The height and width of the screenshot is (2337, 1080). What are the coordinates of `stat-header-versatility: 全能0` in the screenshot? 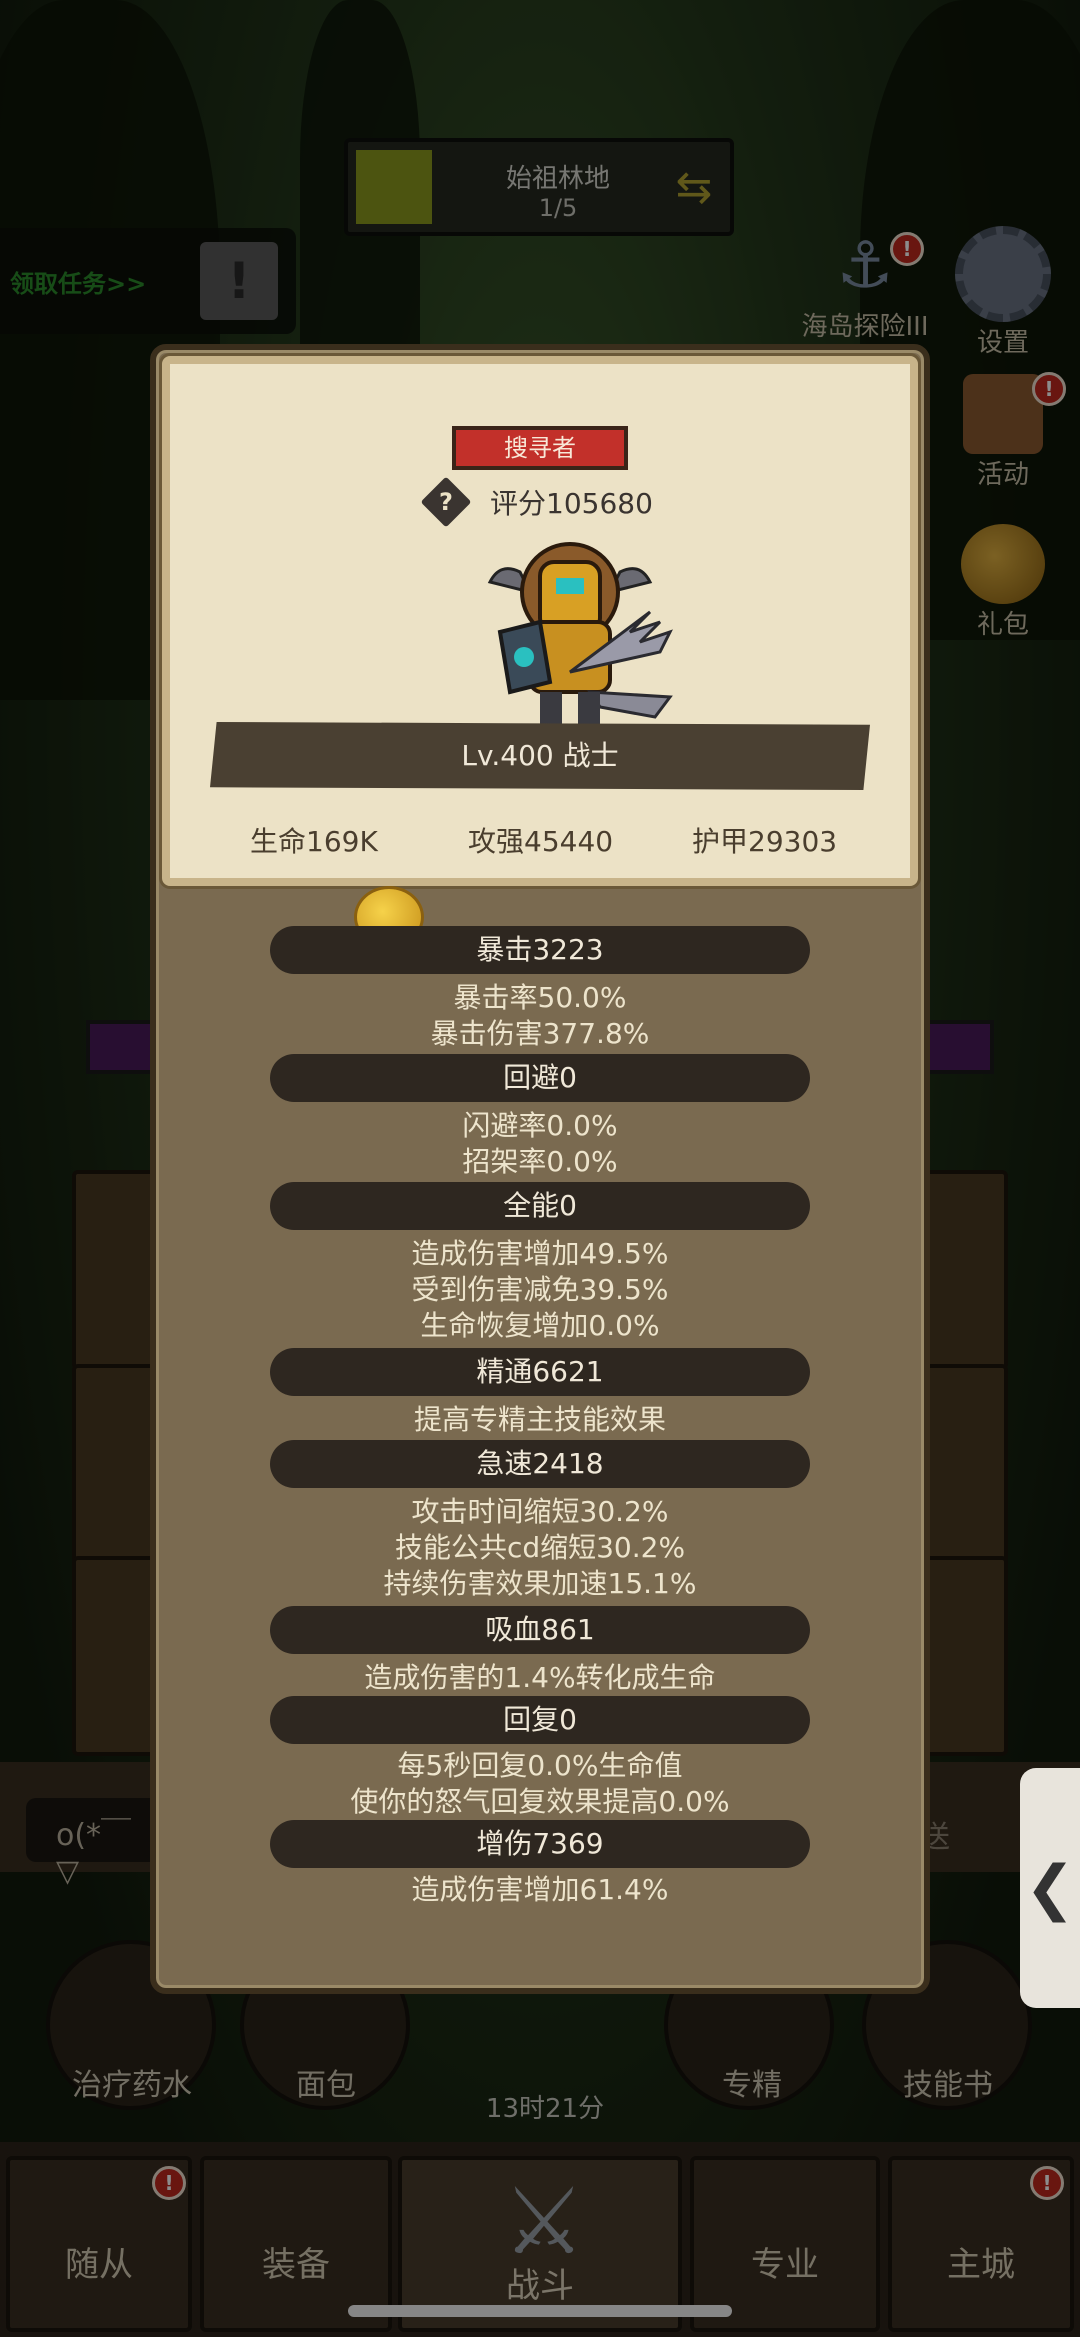 It's located at (540, 1206).